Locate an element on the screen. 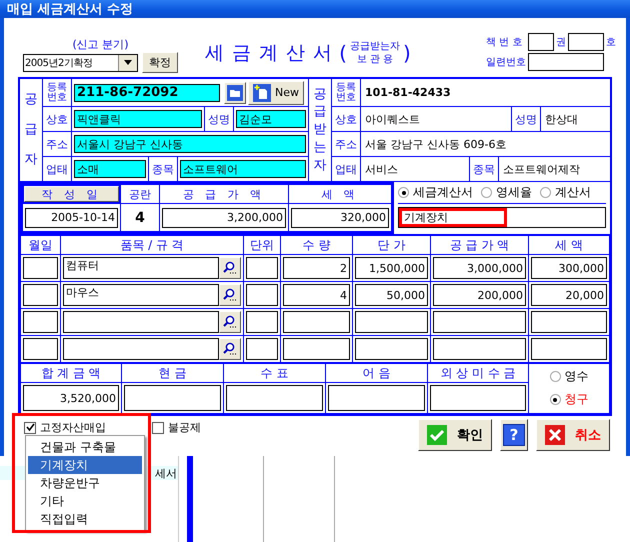 Image resolution: width=630 pixels, height=542 pixels. confirm-period-button: 확정 is located at coordinates (160, 62).